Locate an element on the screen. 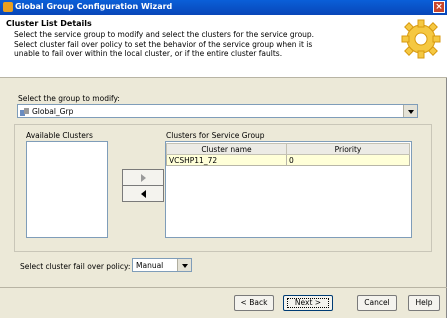  clusters-table: Cluster name Priority VCSHP11_72 0 is located at coordinates (288, 154).